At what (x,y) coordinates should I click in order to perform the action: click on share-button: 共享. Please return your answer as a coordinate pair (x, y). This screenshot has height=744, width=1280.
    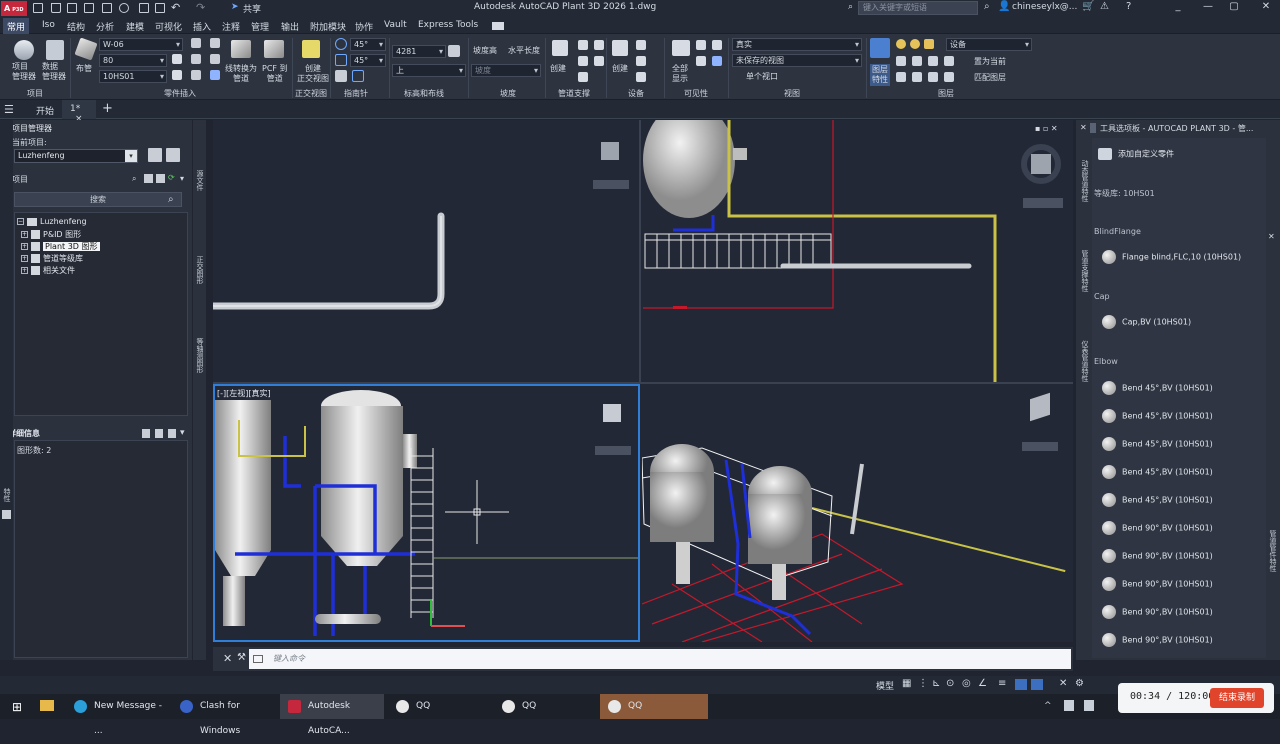
    Looking at the image, I should click on (252, 8).